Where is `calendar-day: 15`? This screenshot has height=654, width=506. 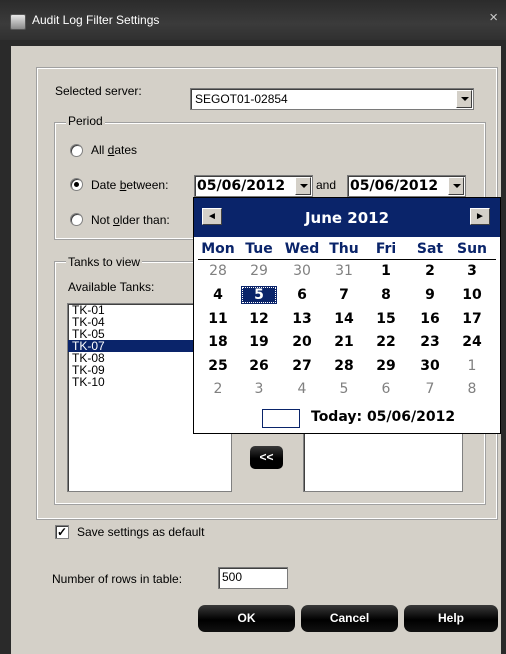
calendar-day: 15 is located at coordinates (386, 319).